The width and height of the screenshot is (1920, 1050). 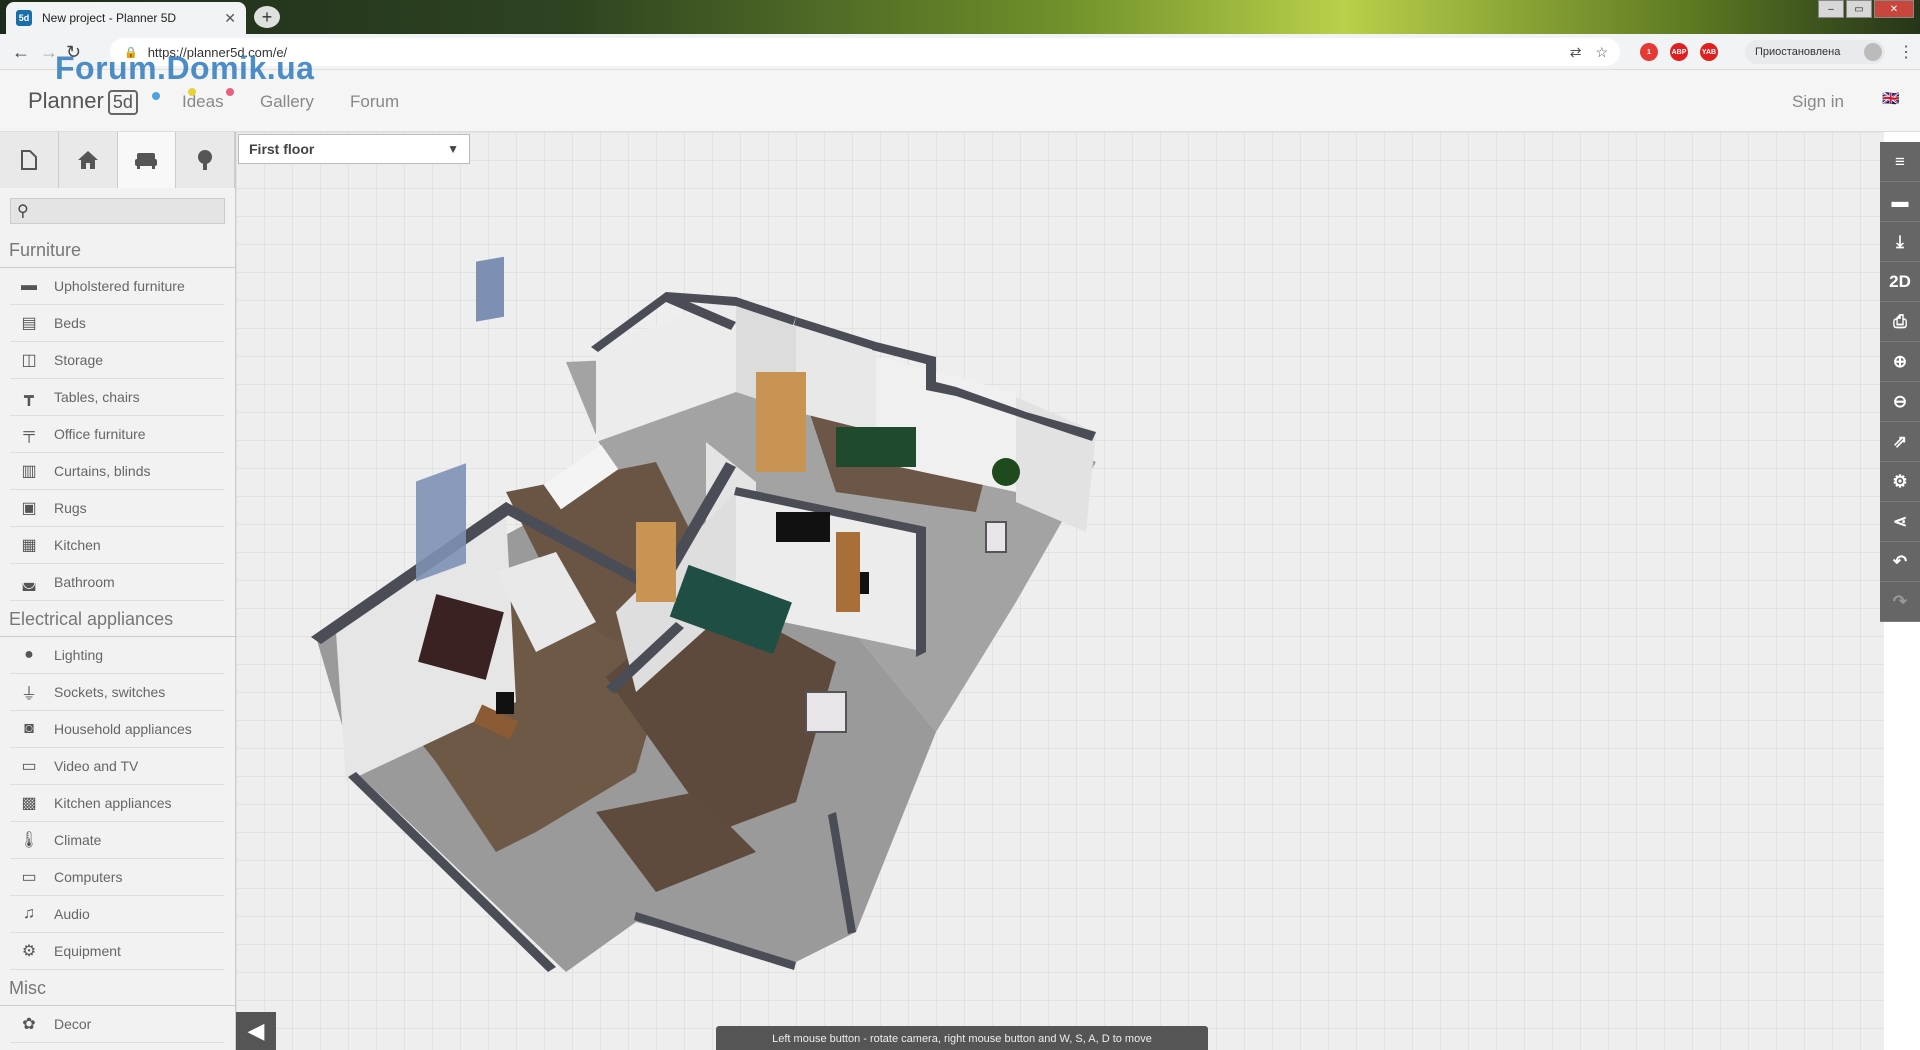 What do you see at coordinates (1900, 602) in the screenshot?
I see `redo-icon: ↷` at bounding box center [1900, 602].